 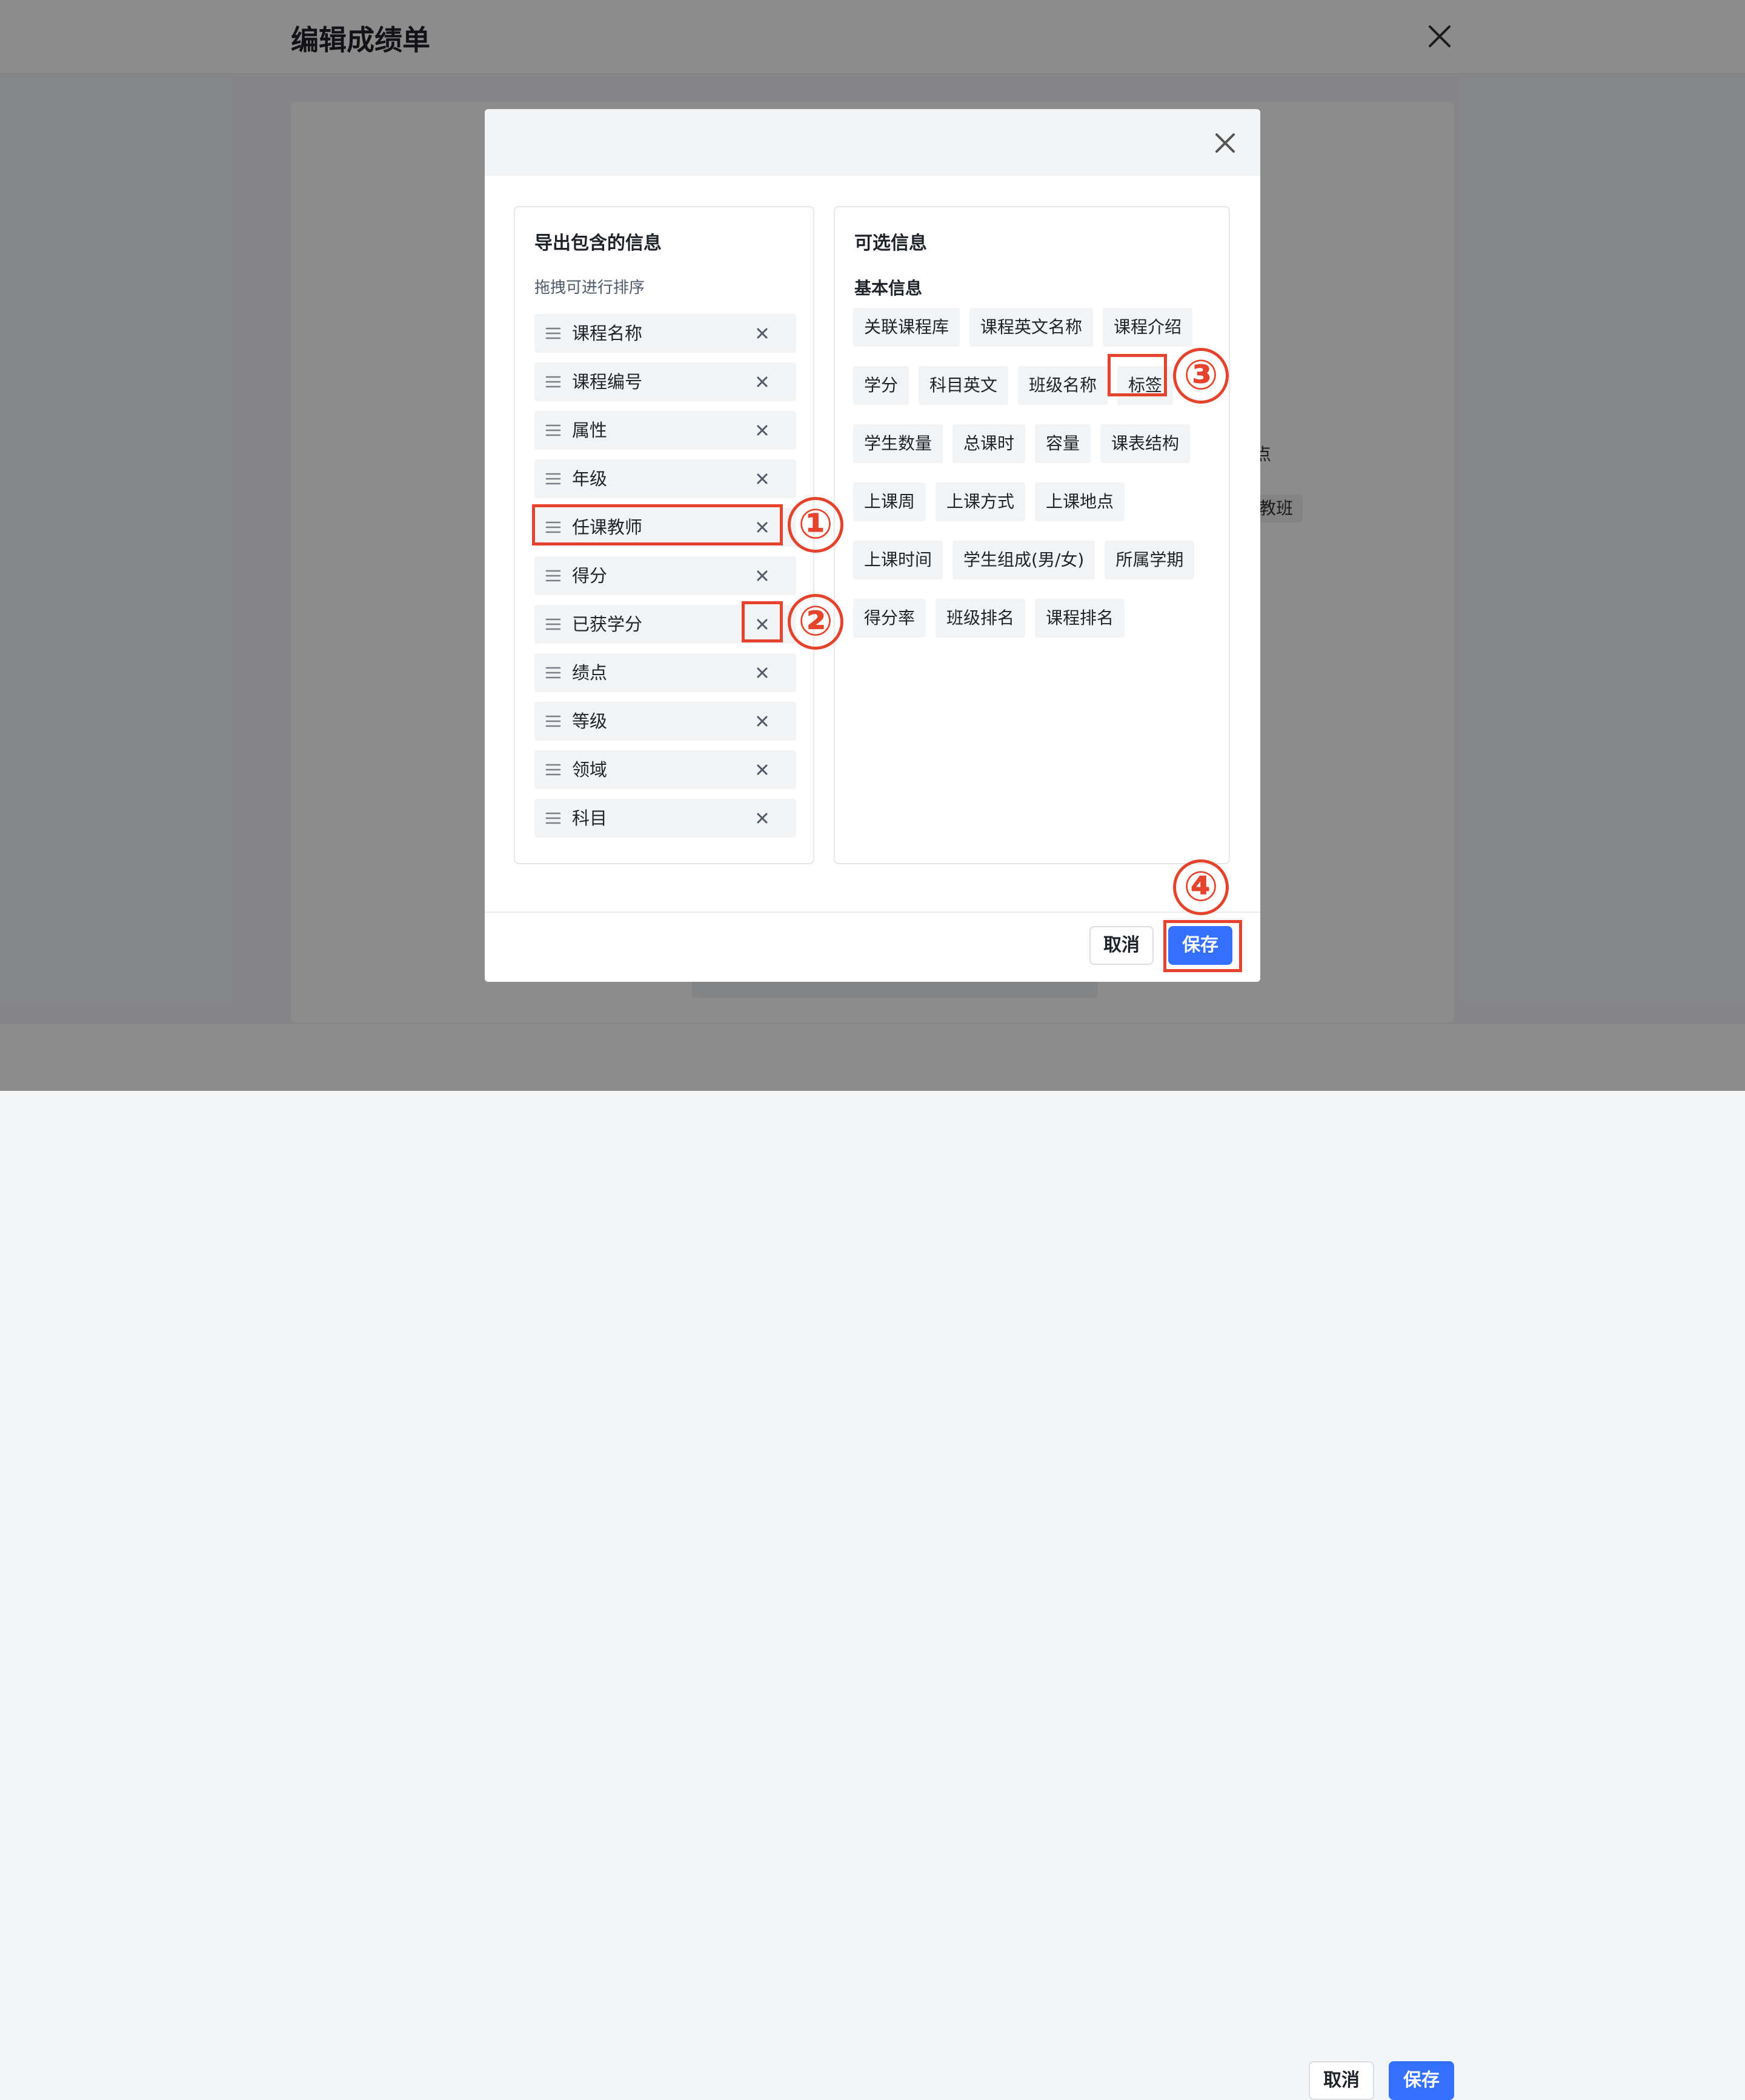 What do you see at coordinates (898, 560) in the screenshot?
I see `optional-field-tag: 上课时间` at bounding box center [898, 560].